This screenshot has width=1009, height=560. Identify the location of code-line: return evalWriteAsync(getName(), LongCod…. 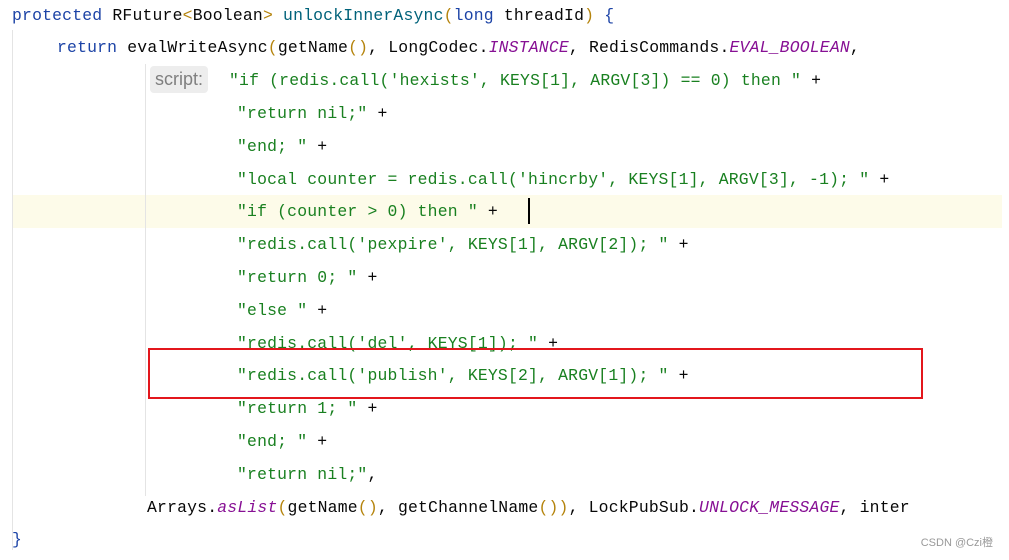
(458, 47).